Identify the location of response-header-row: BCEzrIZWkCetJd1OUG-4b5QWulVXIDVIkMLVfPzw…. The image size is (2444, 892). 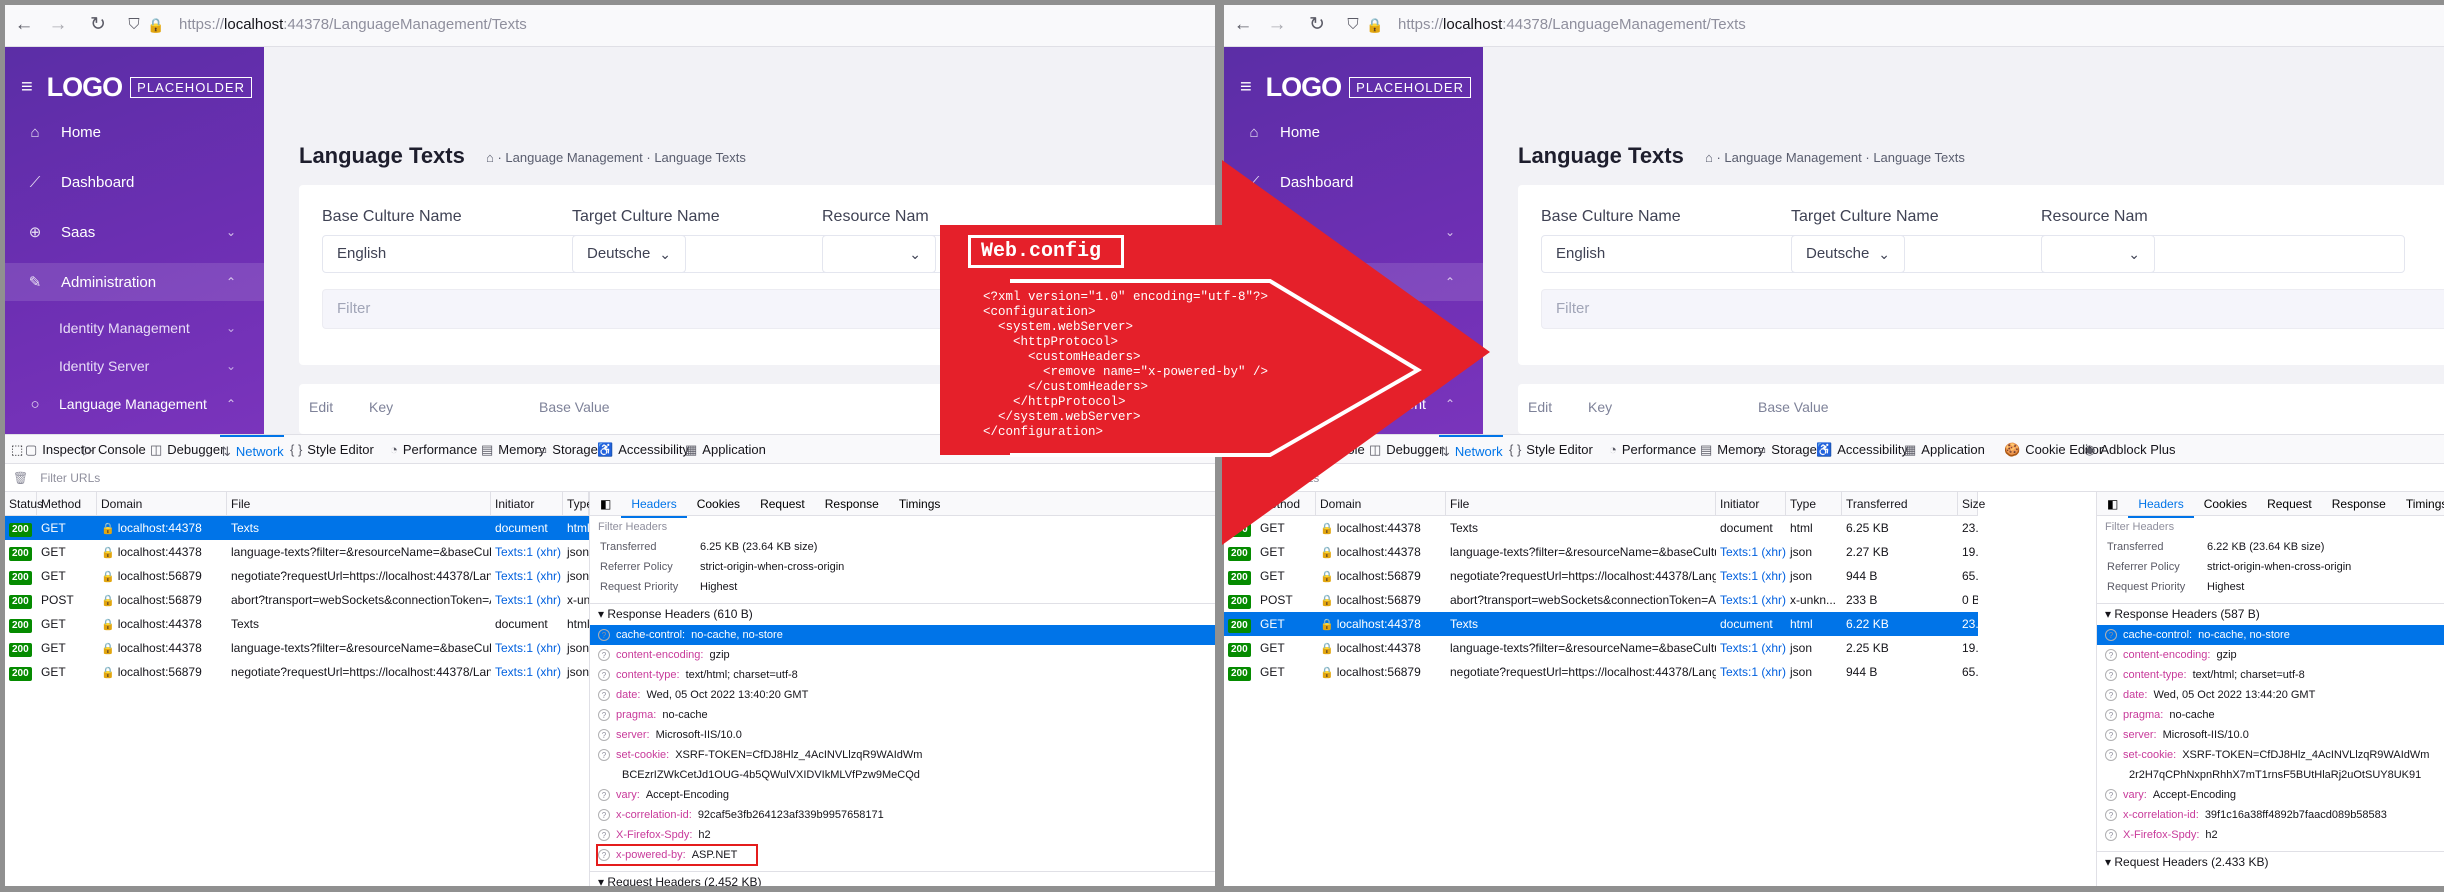
(902, 775).